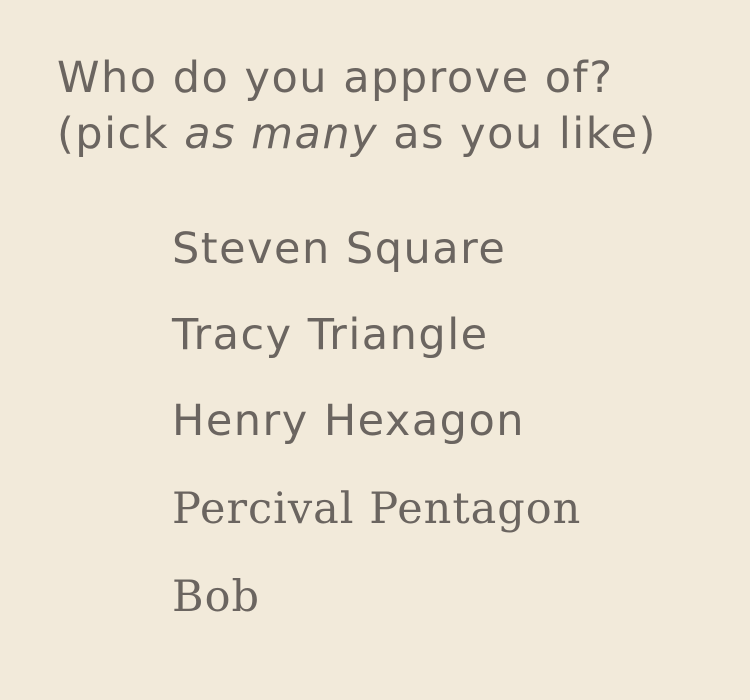 Image resolution: width=750 pixels, height=700 pixels. What do you see at coordinates (281, 134) in the screenshot?
I see `question-emphasis: as many` at bounding box center [281, 134].